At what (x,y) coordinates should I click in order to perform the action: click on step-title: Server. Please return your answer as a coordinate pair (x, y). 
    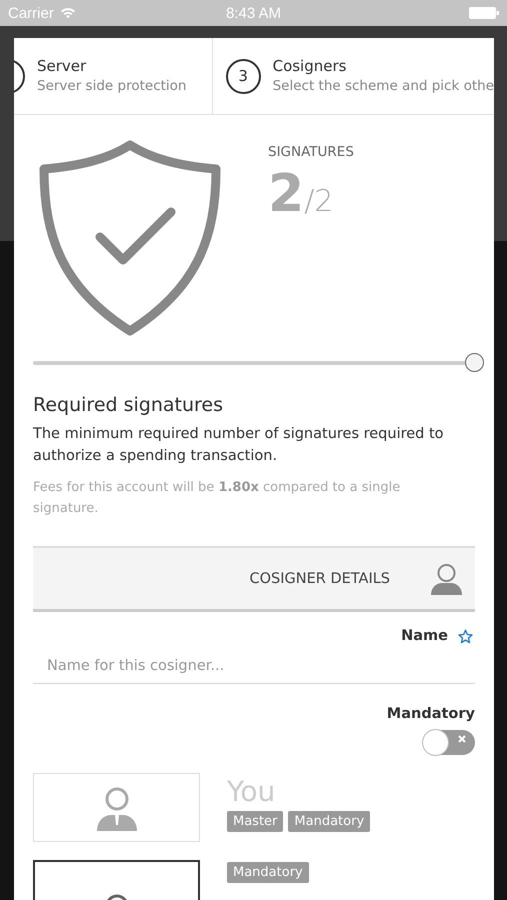
    Looking at the image, I should click on (62, 66).